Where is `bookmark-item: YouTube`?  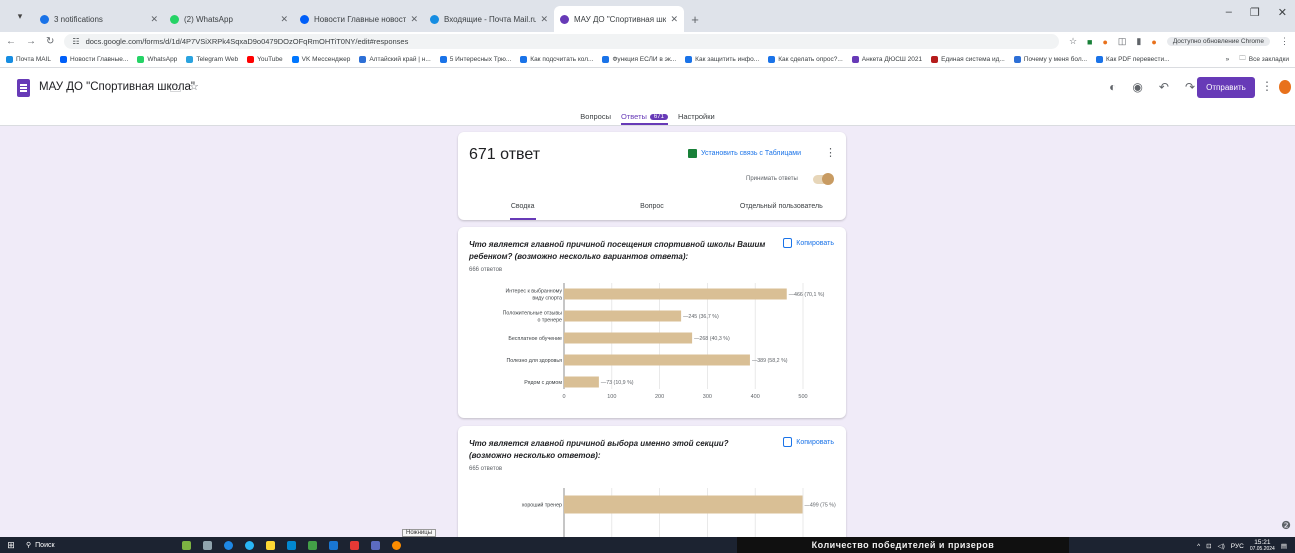
bookmark-item: YouTube is located at coordinates (265, 59).